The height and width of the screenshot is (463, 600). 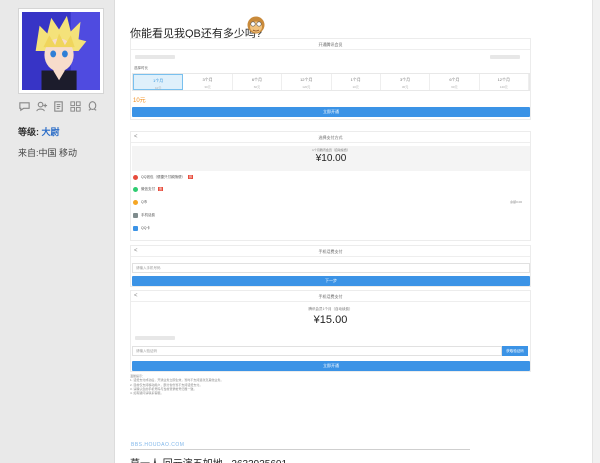 I want to click on qq-icon, so click(x=92, y=106).